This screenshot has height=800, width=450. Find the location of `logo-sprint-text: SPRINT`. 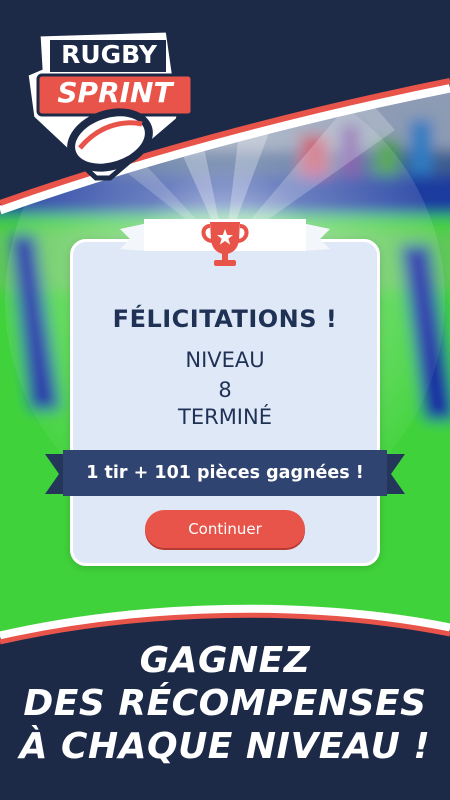

logo-sprint-text: SPRINT is located at coordinates (115, 92).